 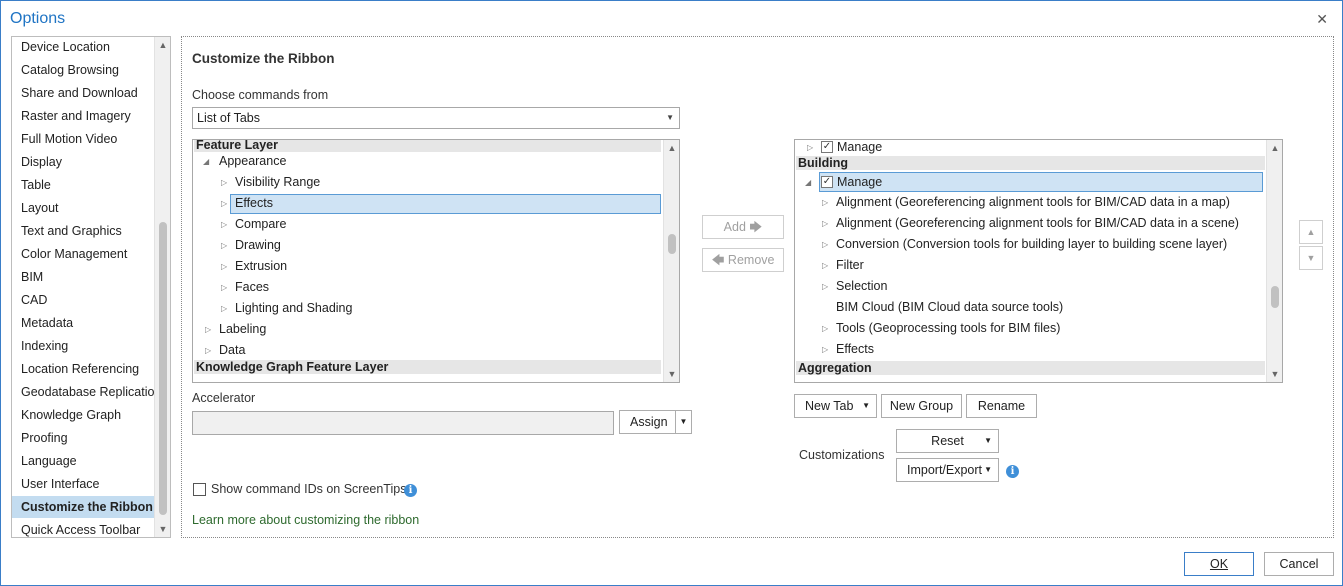 What do you see at coordinates (225, 350) in the screenshot?
I see `tree-item-data: ▷ Data` at bounding box center [225, 350].